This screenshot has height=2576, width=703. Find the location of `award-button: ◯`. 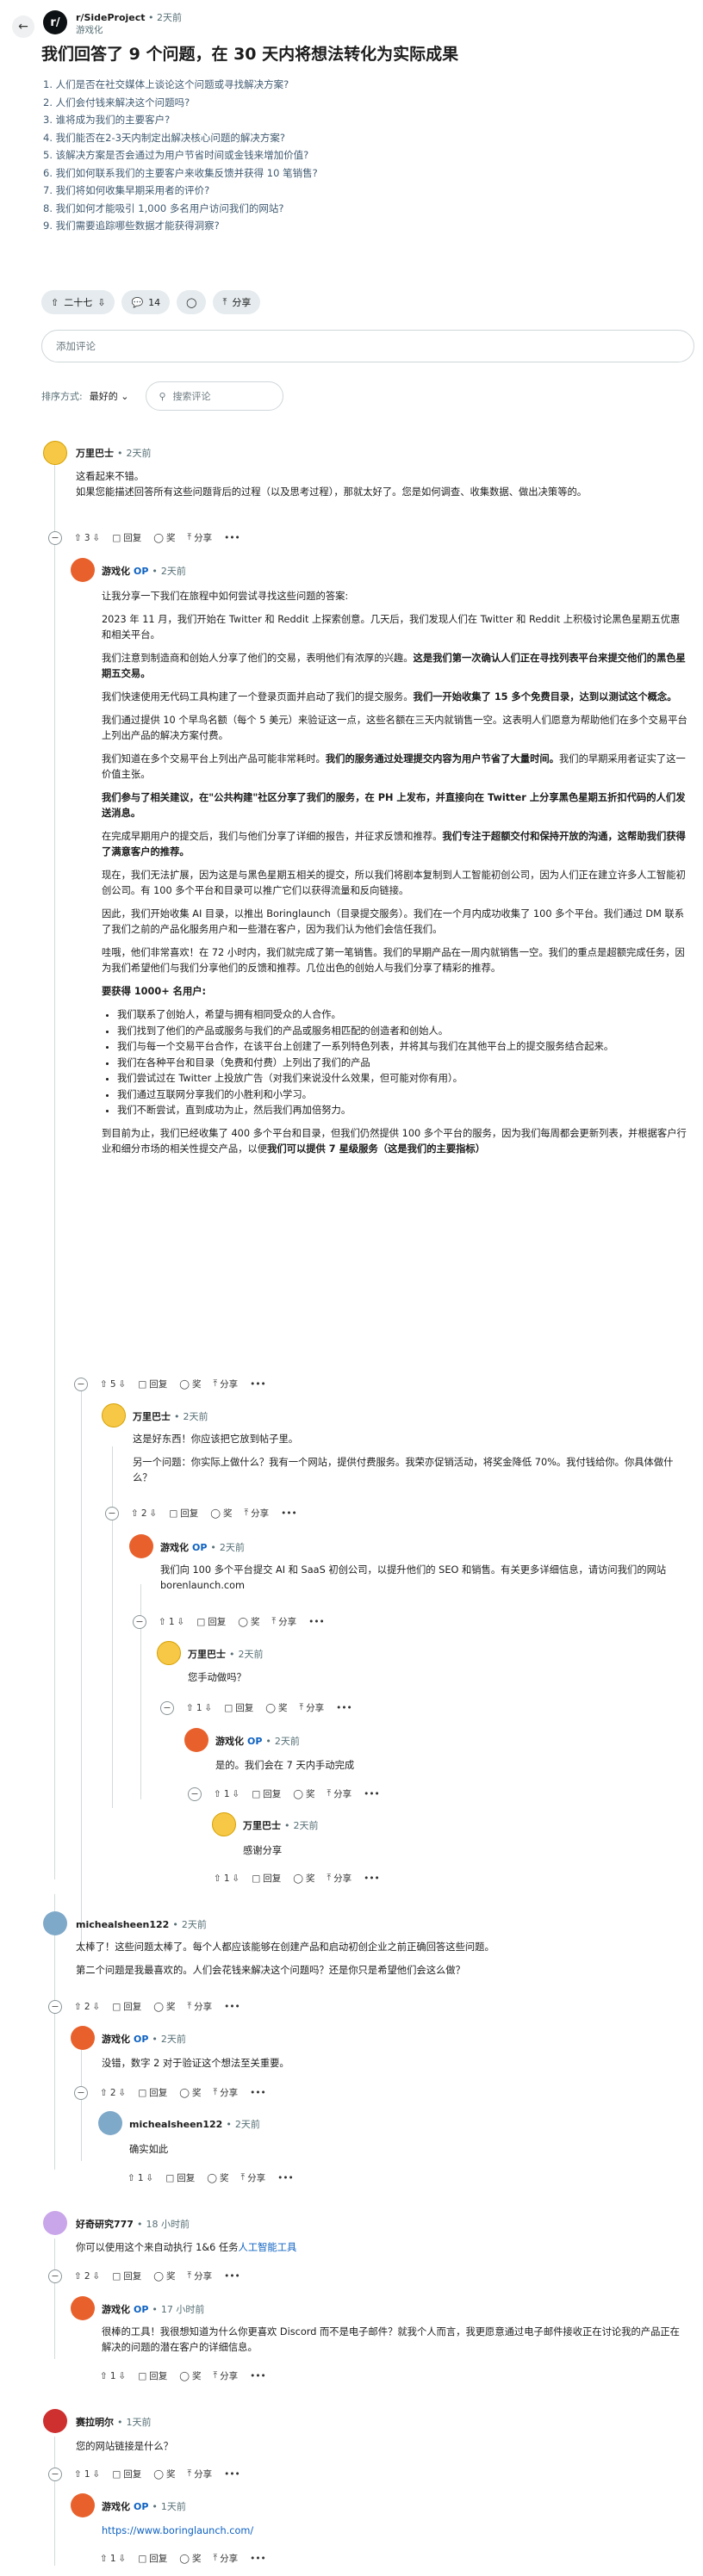

award-button: ◯ is located at coordinates (192, 302).